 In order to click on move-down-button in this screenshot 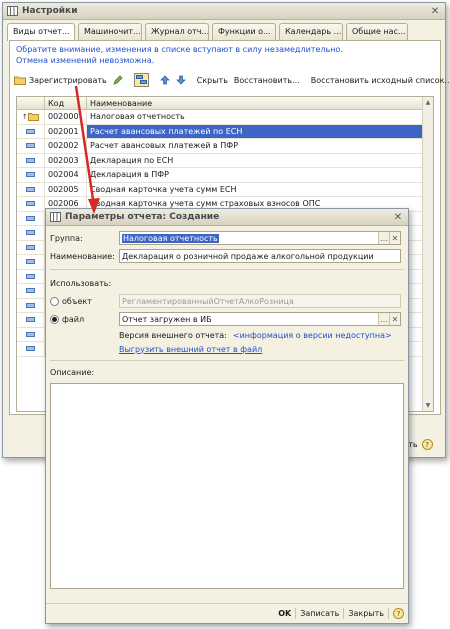, I will do `click(180, 80)`.